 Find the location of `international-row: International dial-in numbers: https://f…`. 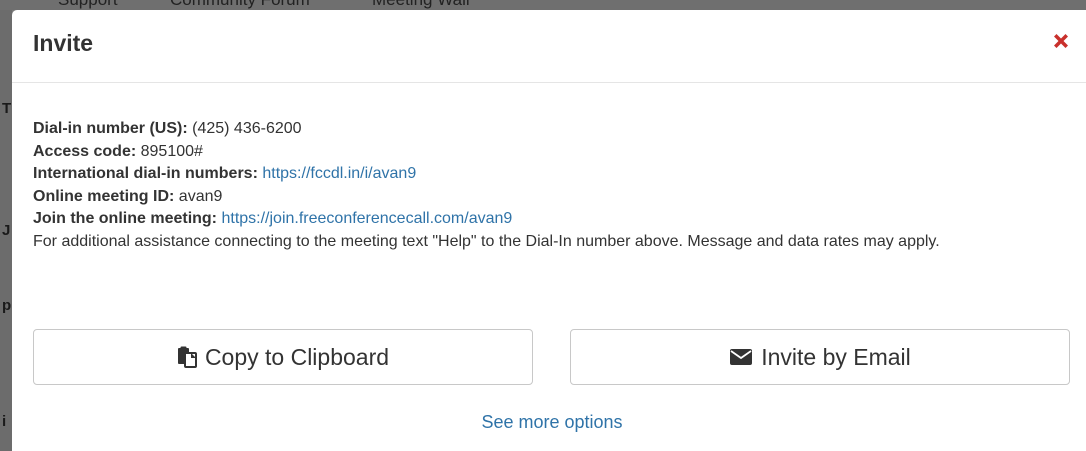

international-row: International dial-in numbers: https://f… is located at coordinates (553, 174).